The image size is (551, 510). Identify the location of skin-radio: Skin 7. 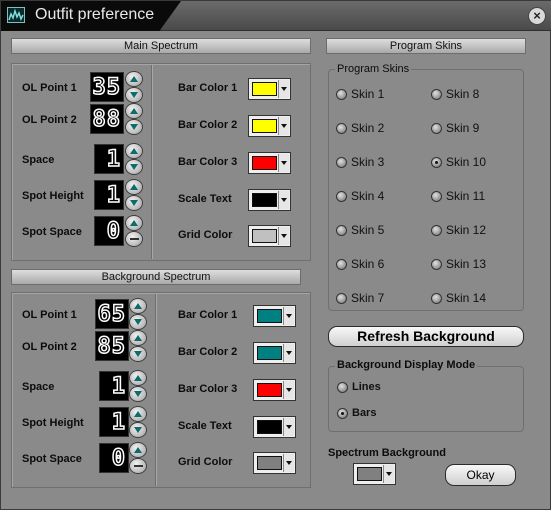
(360, 298).